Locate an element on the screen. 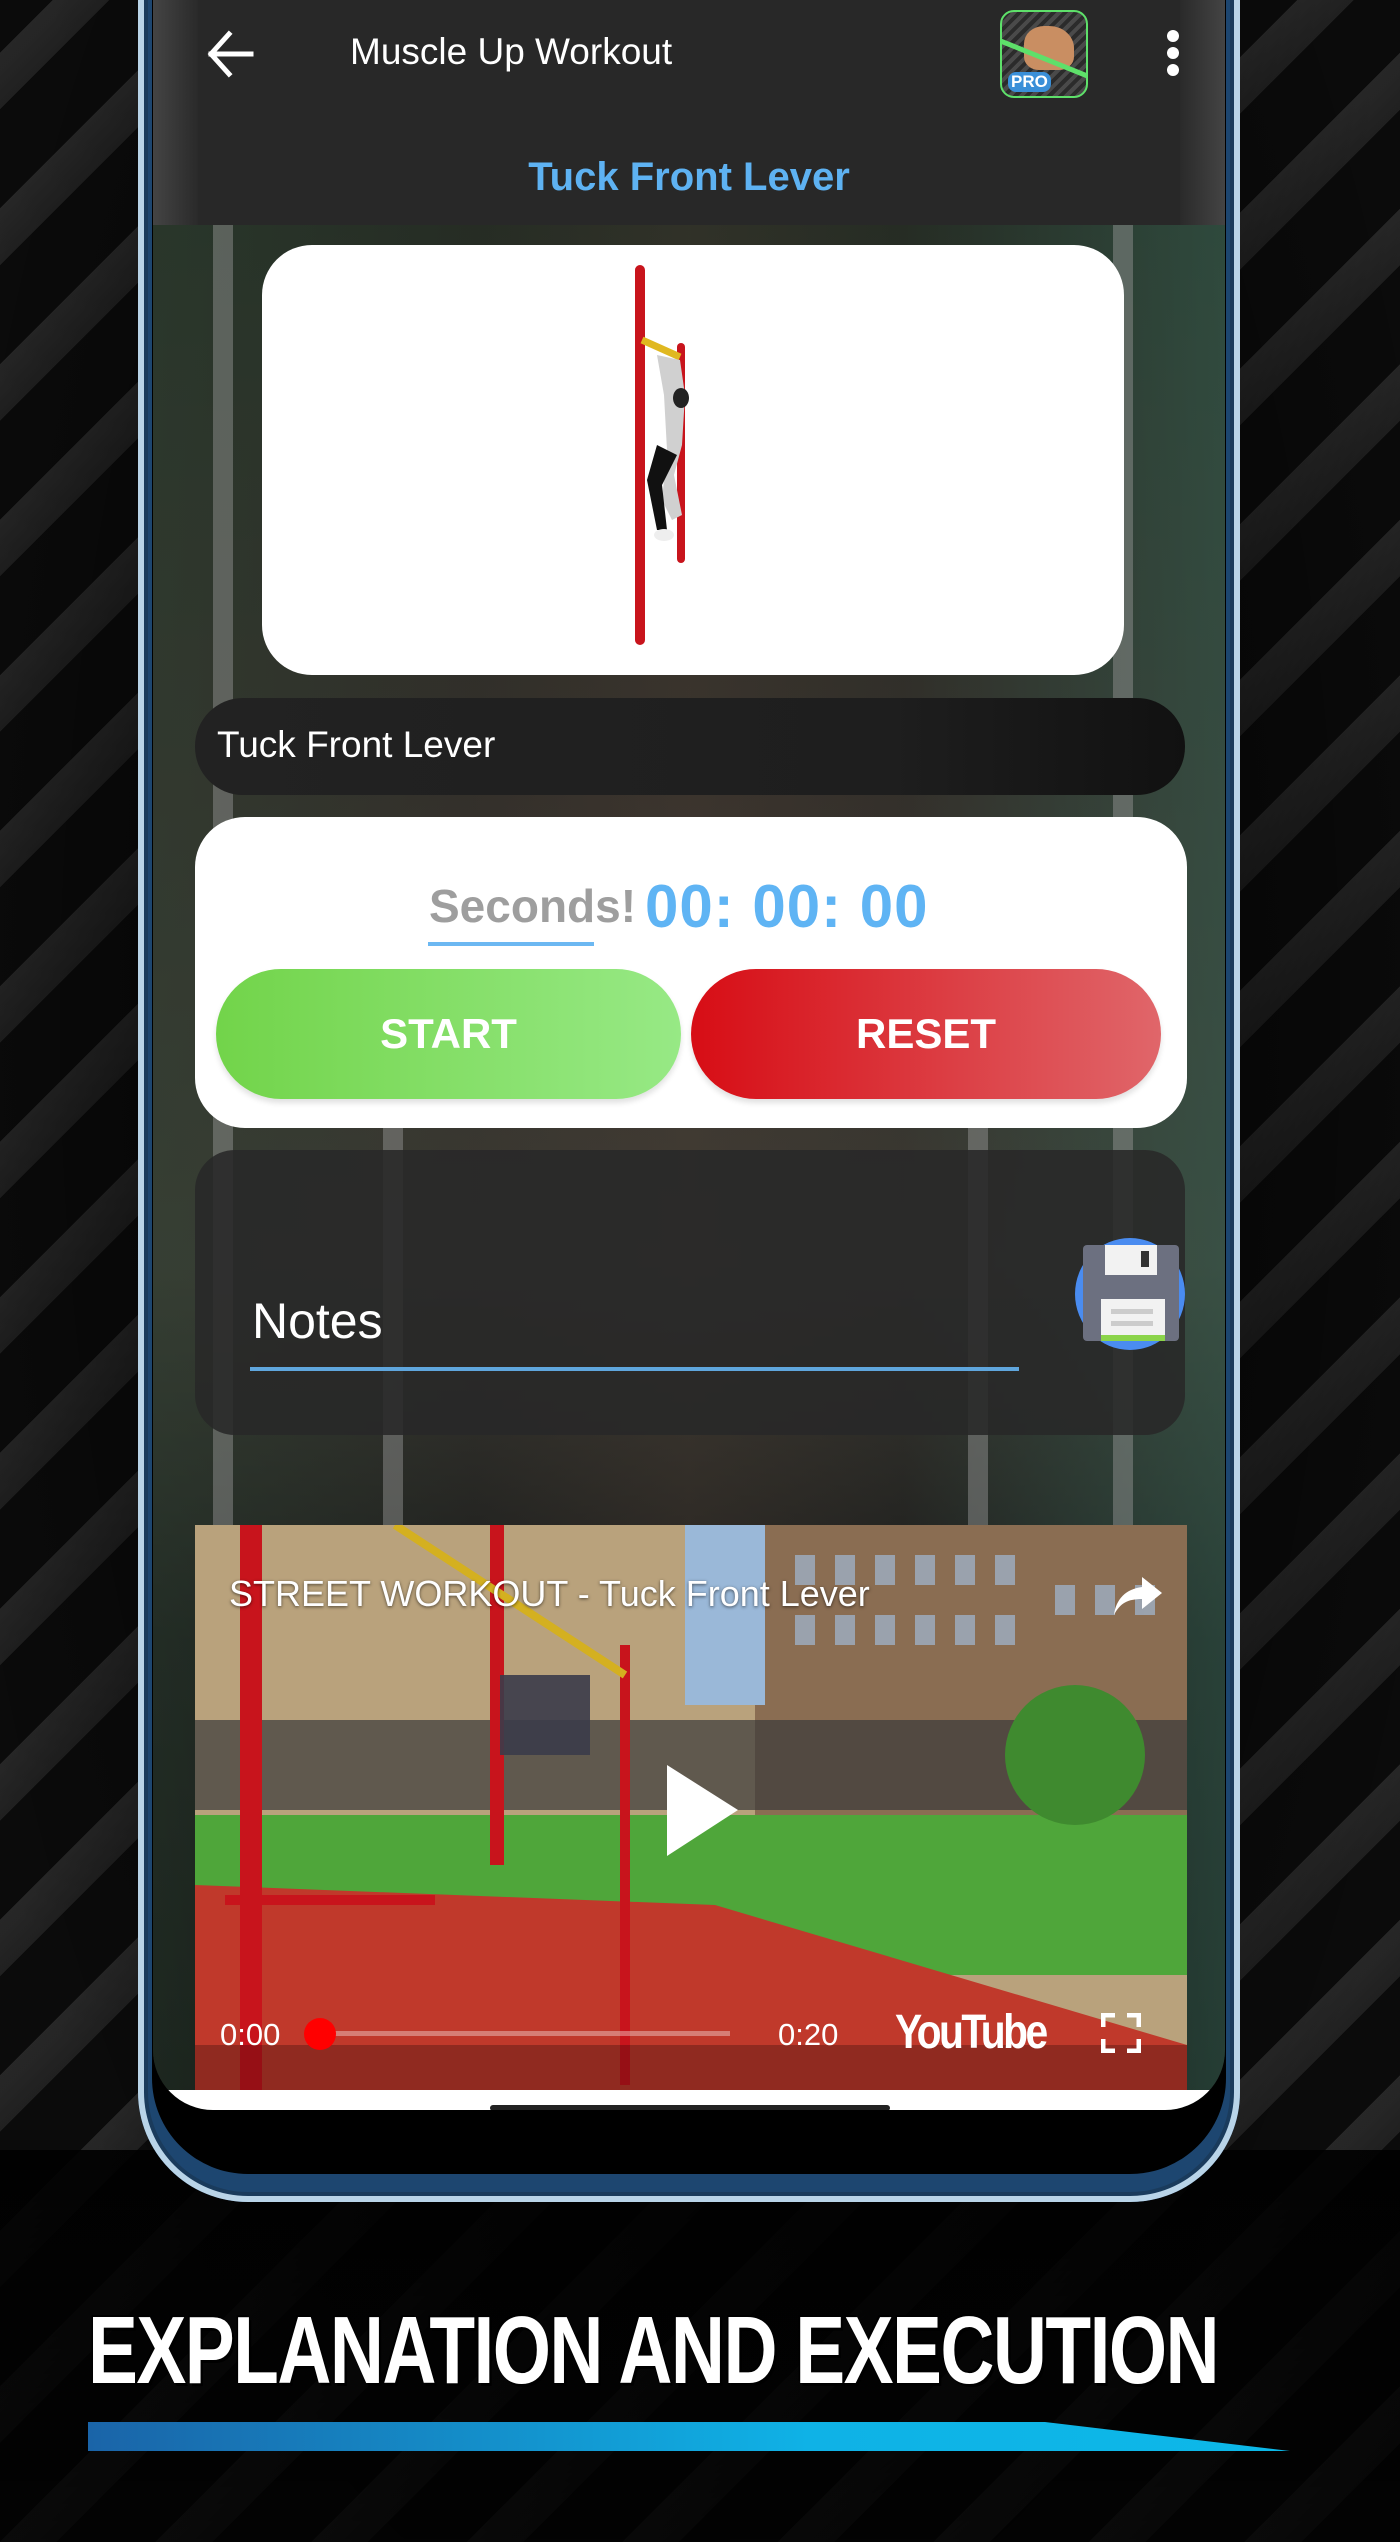 The image size is (1400, 2542). more-options-button is located at coordinates (1173, 55).